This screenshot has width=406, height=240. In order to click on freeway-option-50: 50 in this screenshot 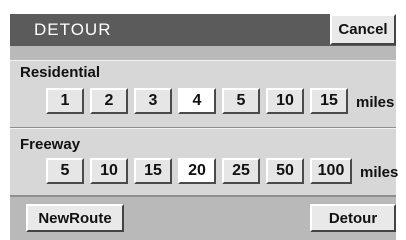, I will do `click(285, 171)`.